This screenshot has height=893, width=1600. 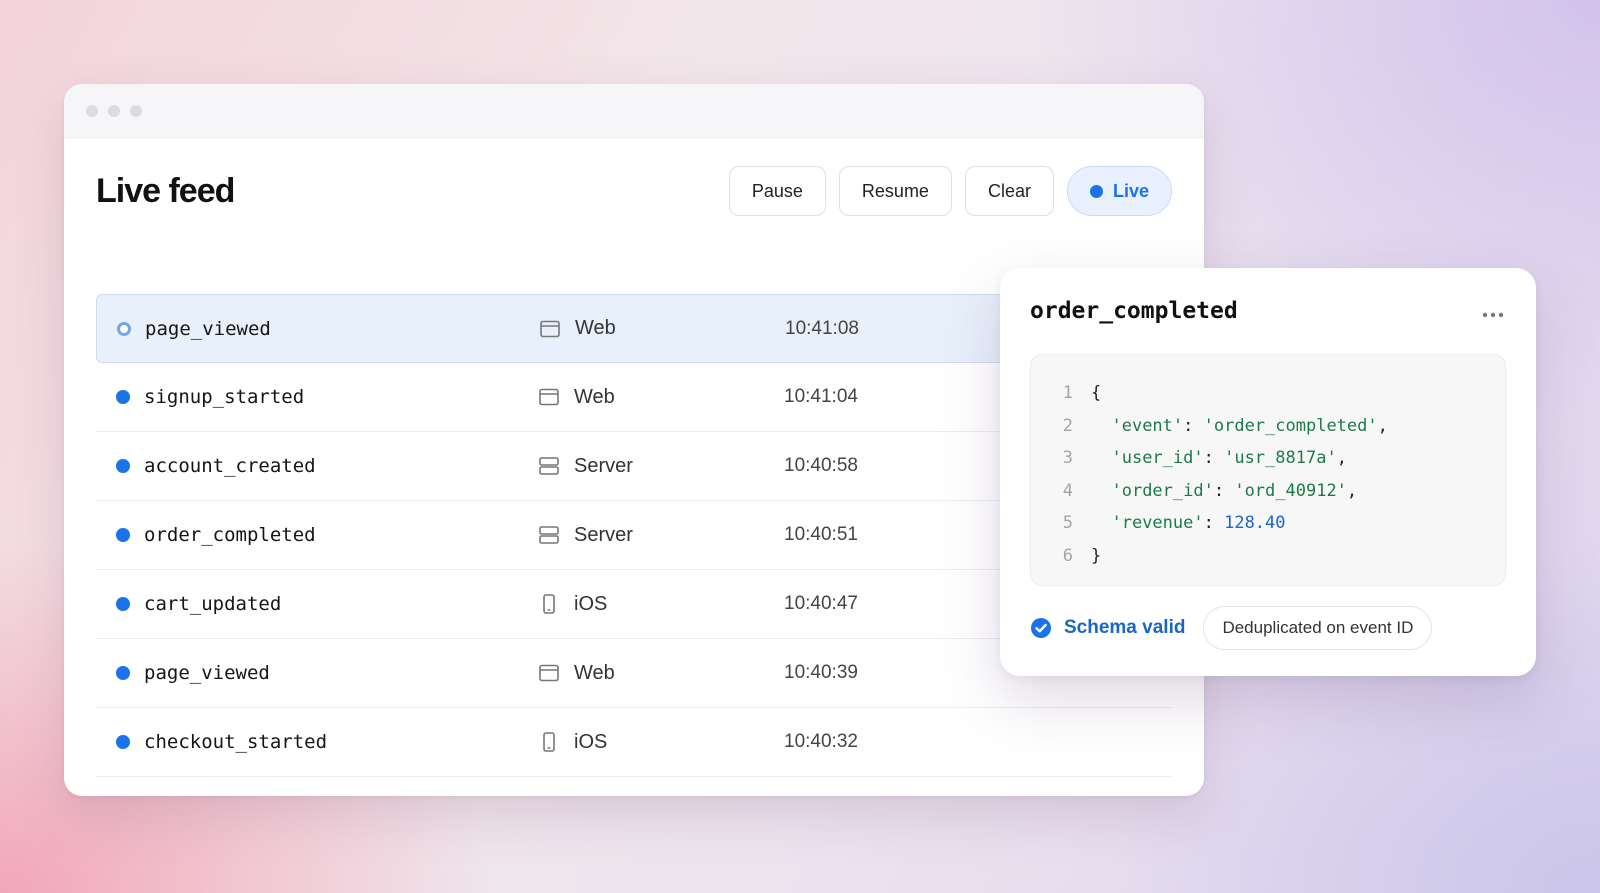 What do you see at coordinates (1318, 628) in the screenshot?
I see `dedup-badge: Deduplicated on event ID` at bounding box center [1318, 628].